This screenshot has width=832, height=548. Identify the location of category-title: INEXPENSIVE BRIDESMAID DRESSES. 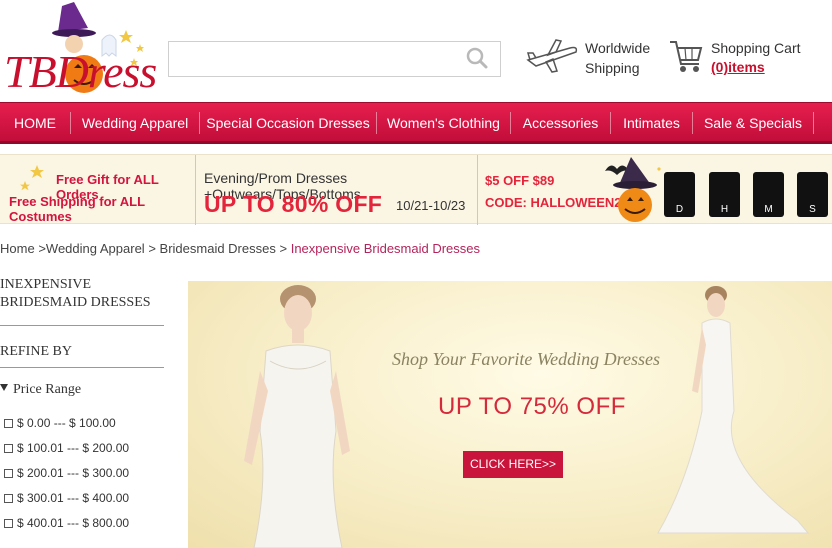
(82, 301).